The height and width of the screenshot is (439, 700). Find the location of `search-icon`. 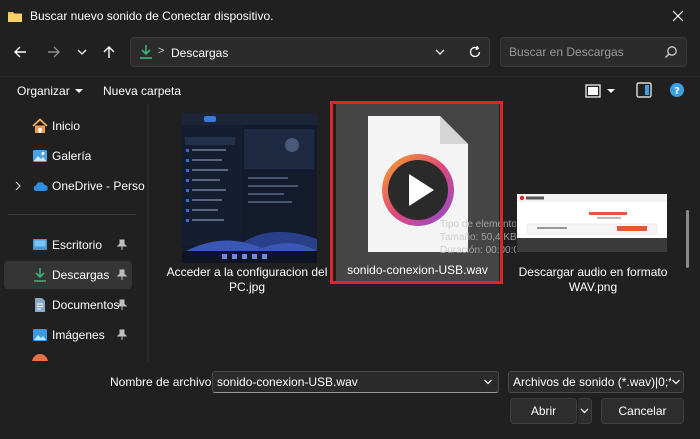

search-icon is located at coordinates (671, 52).